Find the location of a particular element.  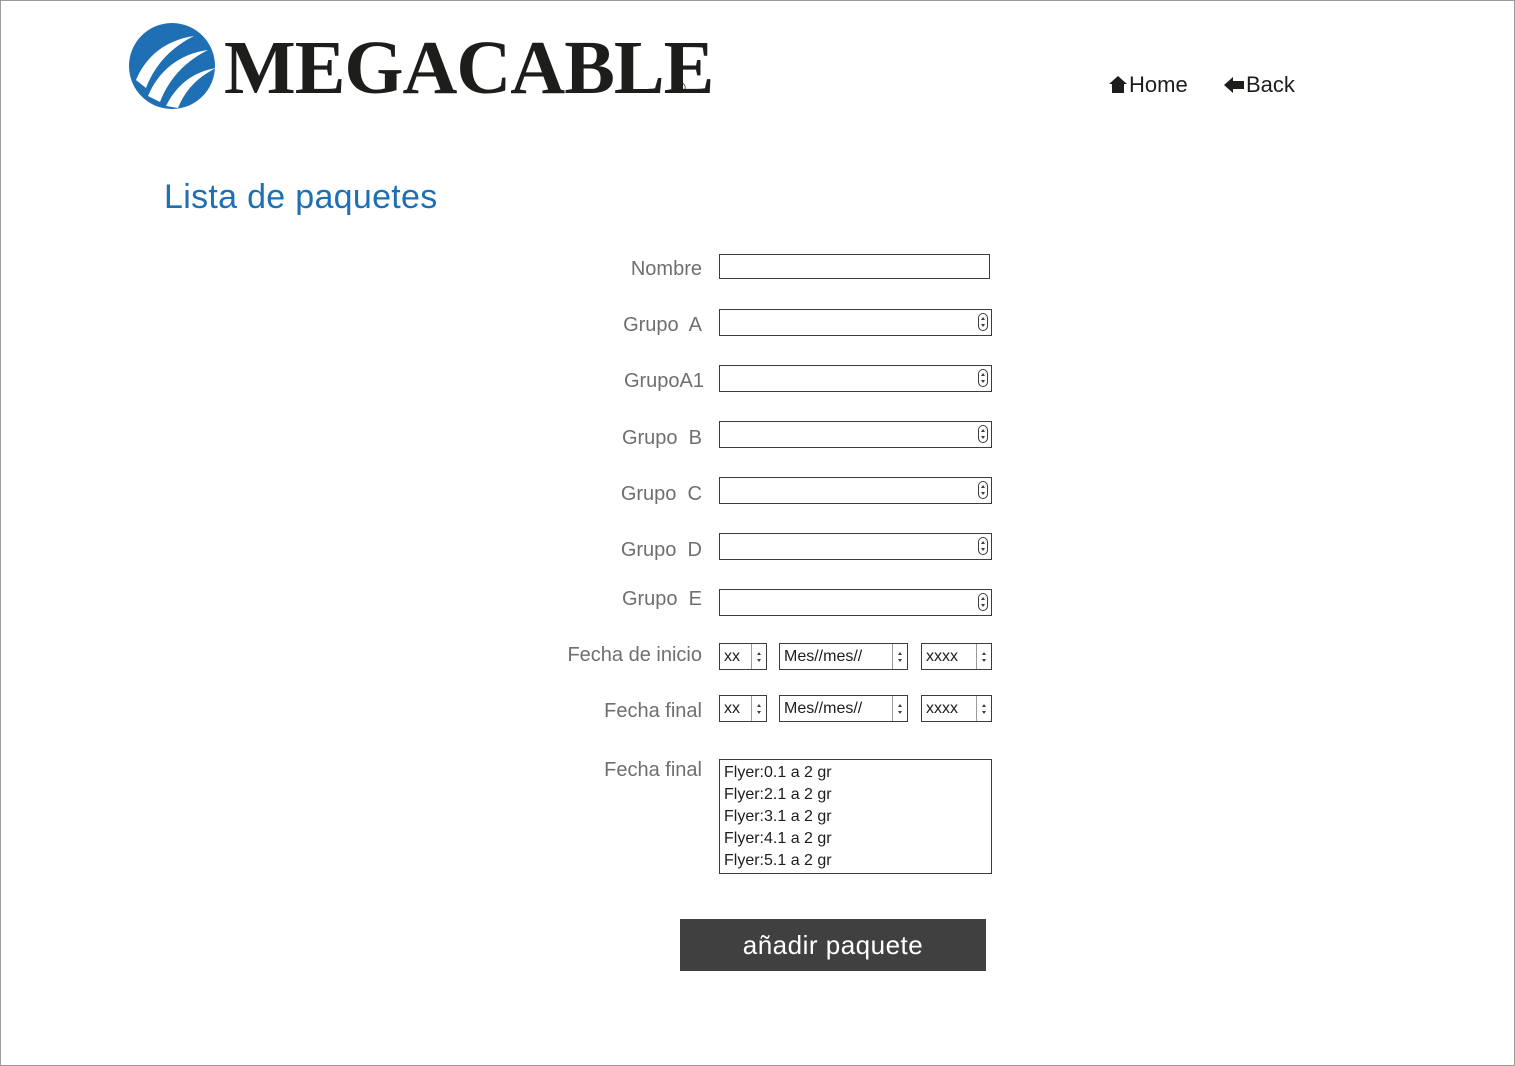

list-item: Flyer:0.1 a 2 gr is located at coordinates (855, 773).